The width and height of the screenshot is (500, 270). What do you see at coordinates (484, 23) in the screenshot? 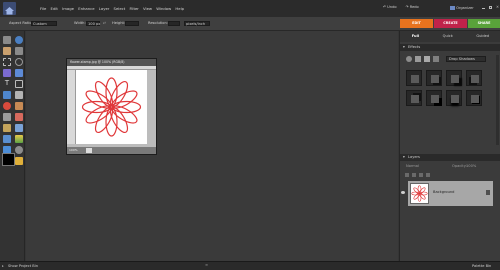
I see `tab-share: SHARE` at bounding box center [484, 23].